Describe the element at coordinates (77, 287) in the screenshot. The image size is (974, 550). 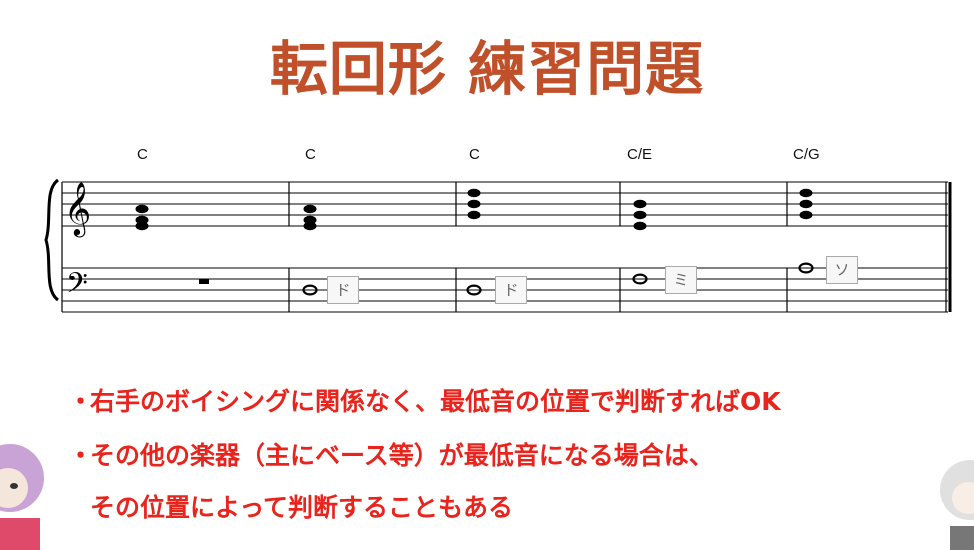
I see `bass-clef-icon: 𝄢` at that location.